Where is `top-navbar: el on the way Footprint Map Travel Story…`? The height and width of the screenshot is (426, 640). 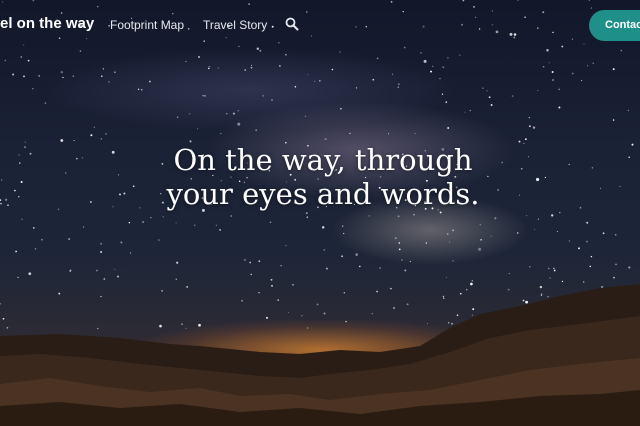 top-navbar: el on the way Footprint Map Travel Story… is located at coordinates (320, 25).